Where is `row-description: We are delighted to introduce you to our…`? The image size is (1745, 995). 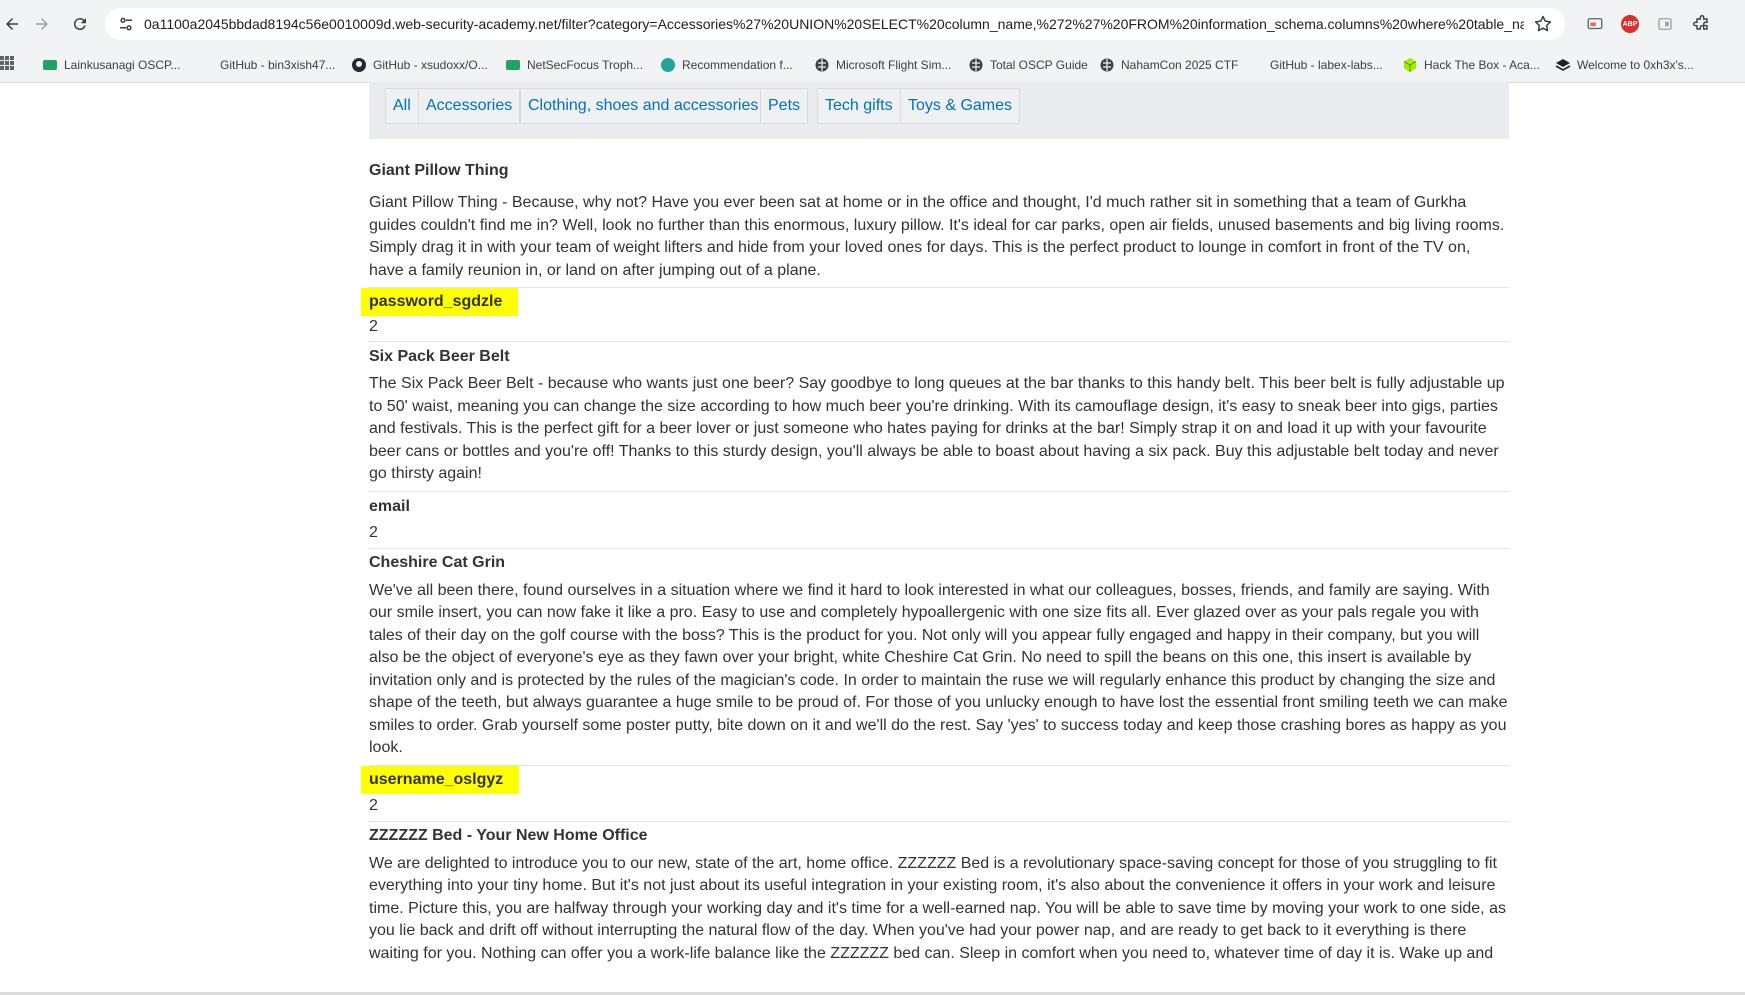 row-description: We are delighted to introduce you to our… is located at coordinates (937, 908).